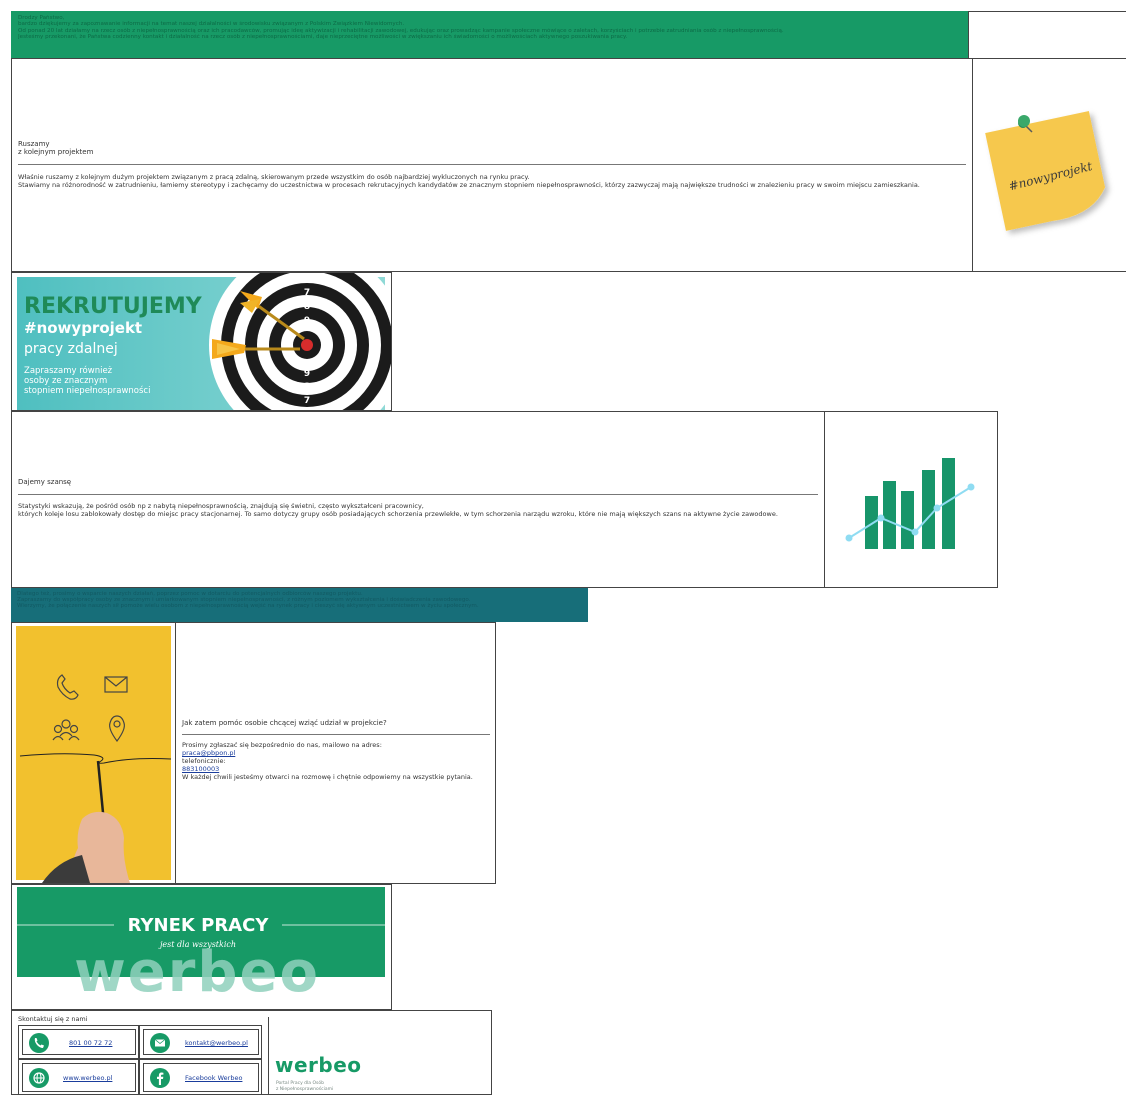 The height and width of the screenshot is (1095, 1126). I want to click on target-icon, so click(307, 345).